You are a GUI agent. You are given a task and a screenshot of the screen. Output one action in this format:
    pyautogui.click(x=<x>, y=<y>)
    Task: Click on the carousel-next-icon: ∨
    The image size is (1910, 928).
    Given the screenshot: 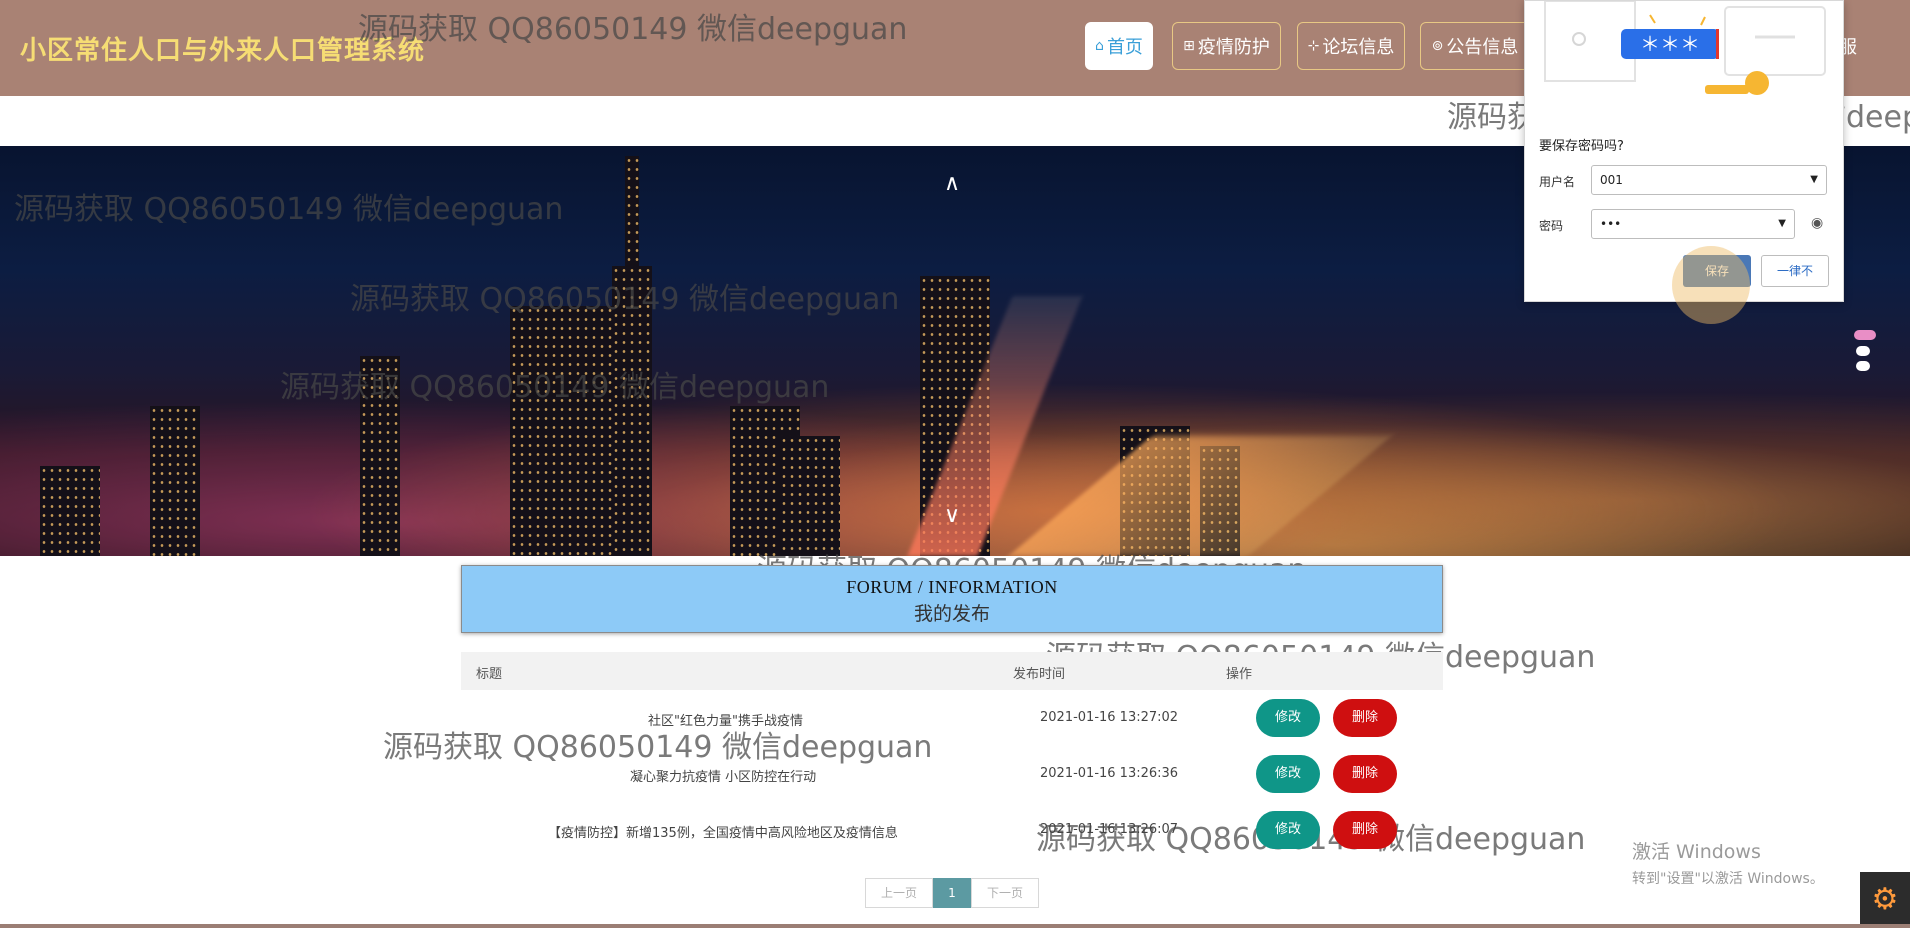 What is the action you would take?
    pyautogui.click(x=952, y=516)
    